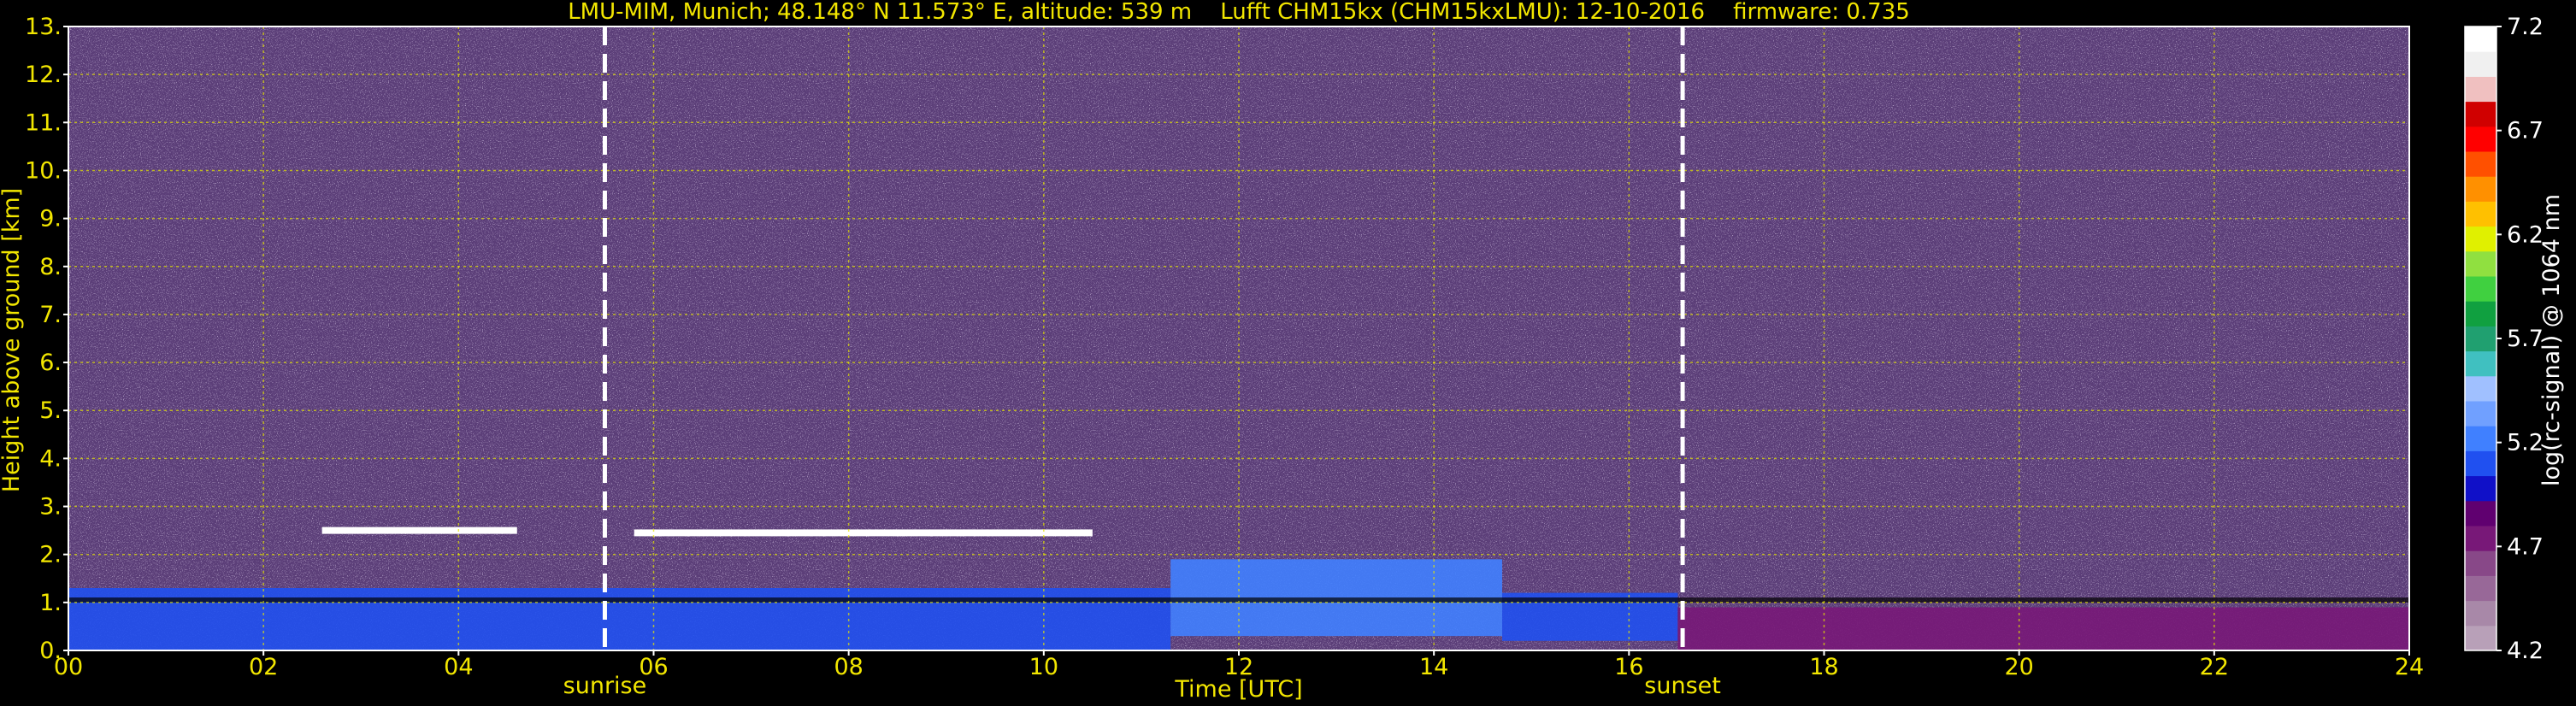 The image size is (2576, 706). I want to click on y-tick-label: 0., so click(51, 651).